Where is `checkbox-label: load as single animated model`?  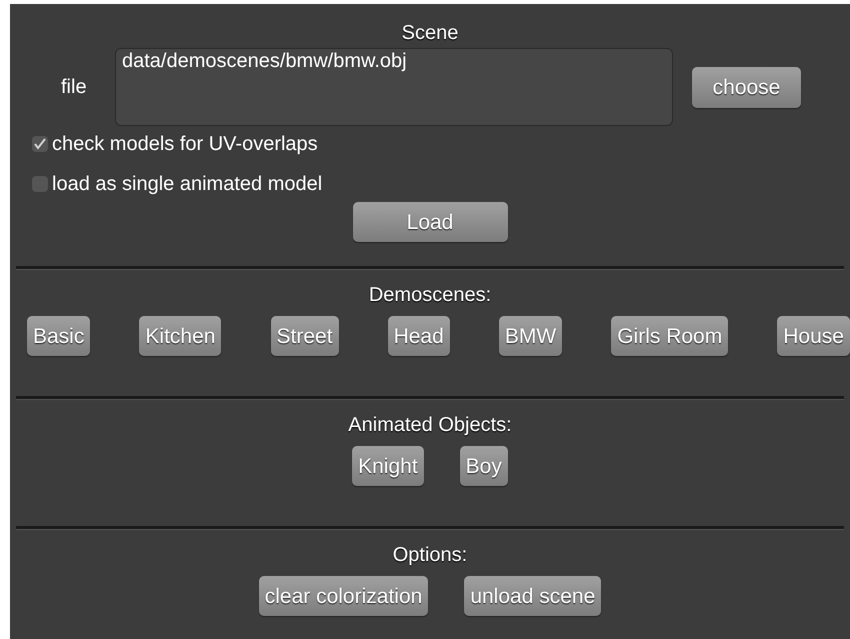 checkbox-label: load as single animated model is located at coordinates (187, 184).